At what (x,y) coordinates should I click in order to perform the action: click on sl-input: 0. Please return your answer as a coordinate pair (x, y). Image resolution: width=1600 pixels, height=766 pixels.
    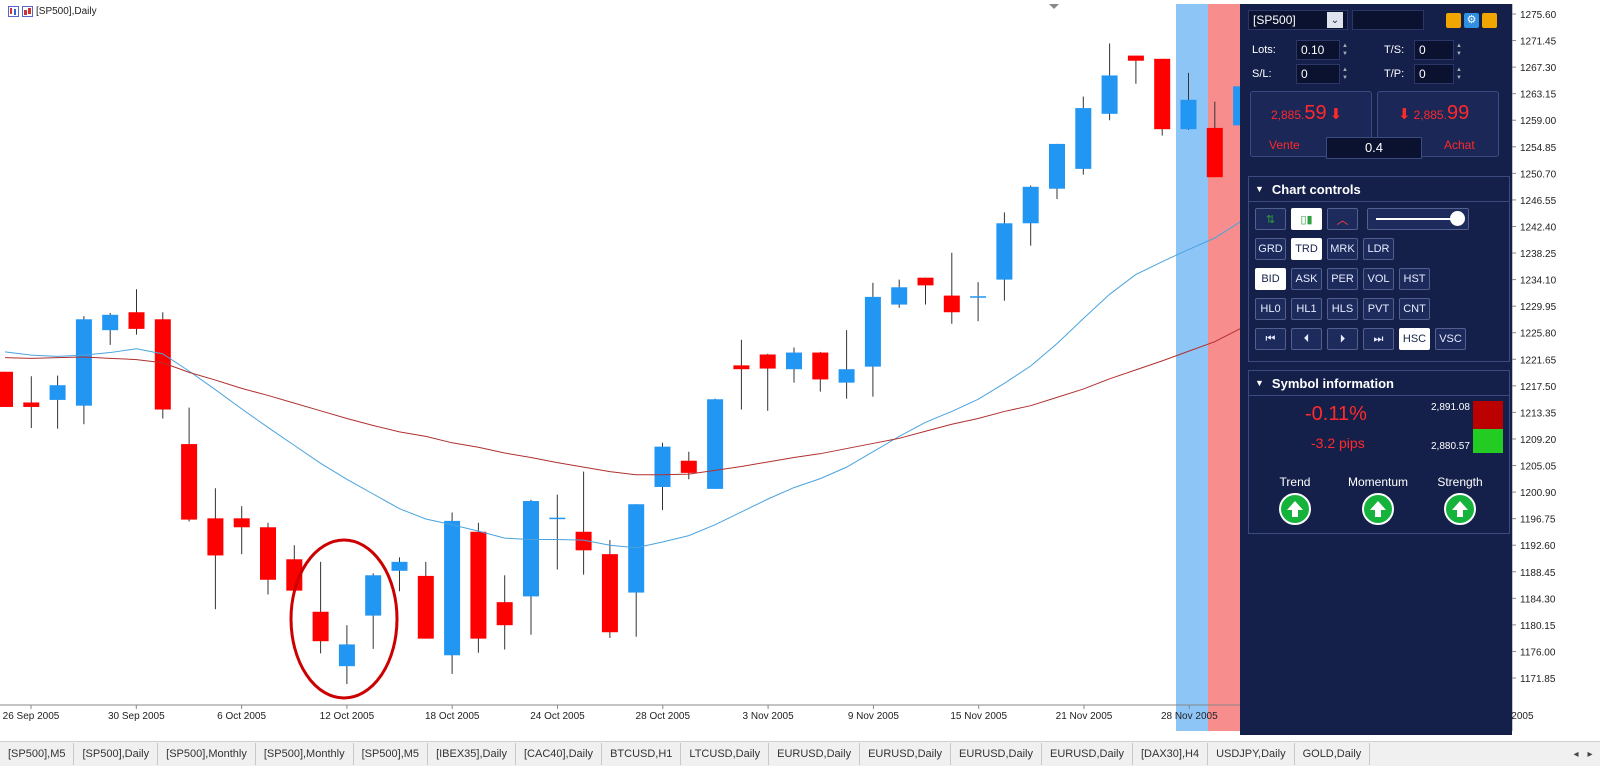
    Looking at the image, I should click on (1318, 74).